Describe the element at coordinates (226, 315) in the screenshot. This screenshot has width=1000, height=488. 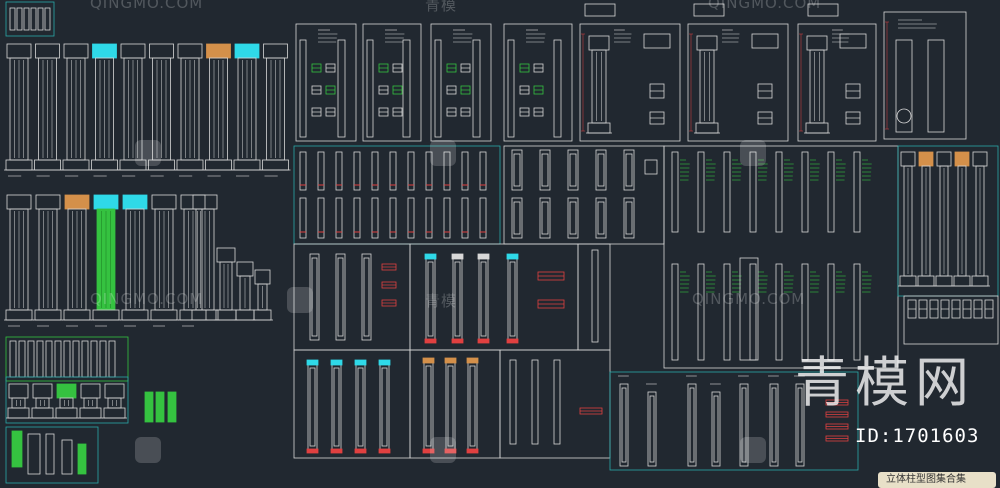
I see `small-column-base` at that location.